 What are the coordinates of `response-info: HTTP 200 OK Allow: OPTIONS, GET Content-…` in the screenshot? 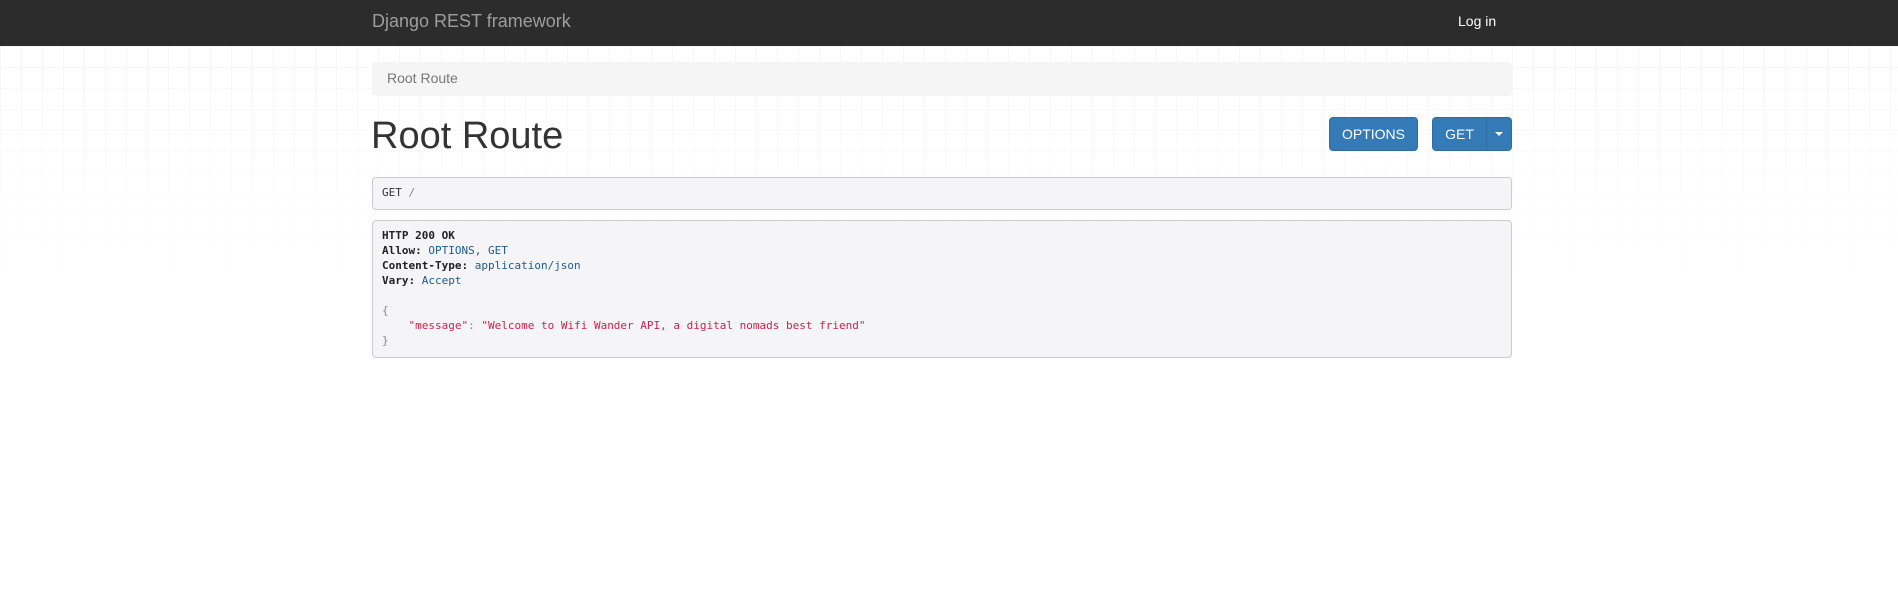 It's located at (942, 289).